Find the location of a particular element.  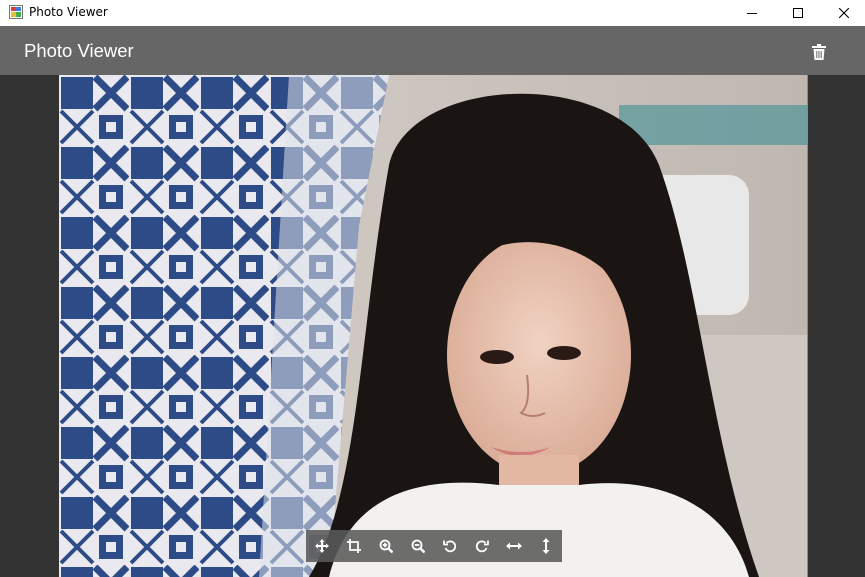

minimize-icon is located at coordinates (752, 13).